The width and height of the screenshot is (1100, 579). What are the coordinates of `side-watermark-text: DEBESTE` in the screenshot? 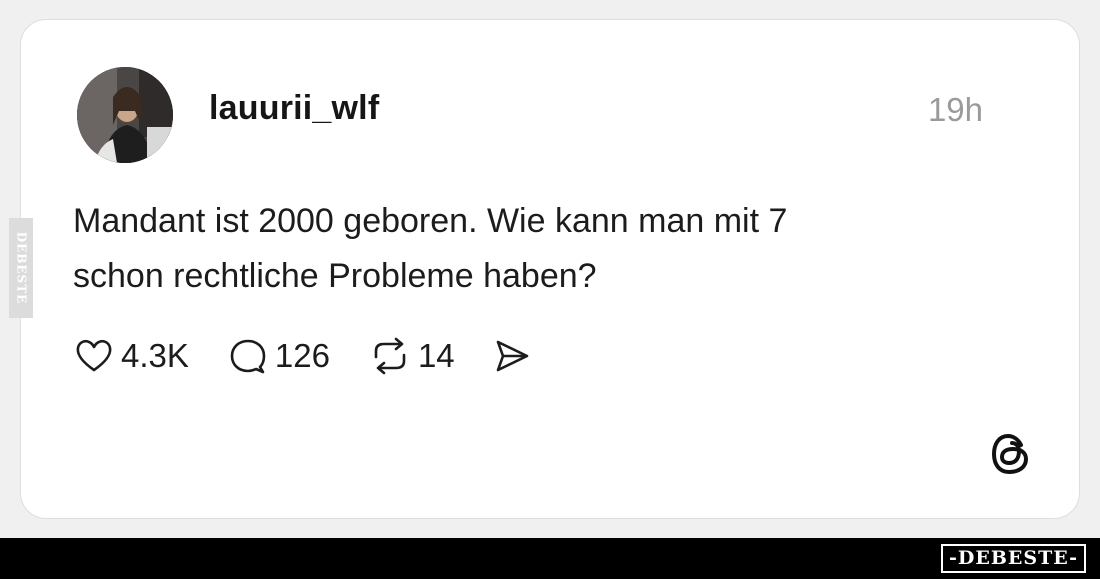 It's located at (21, 268).